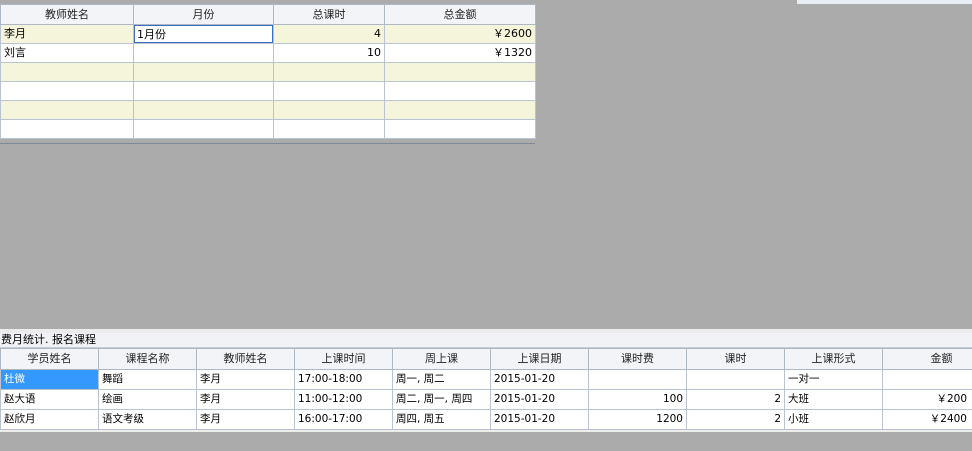  What do you see at coordinates (329, 14) in the screenshot?
I see `col-header-total-hours: 总课时` at bounding box center [329, 14].